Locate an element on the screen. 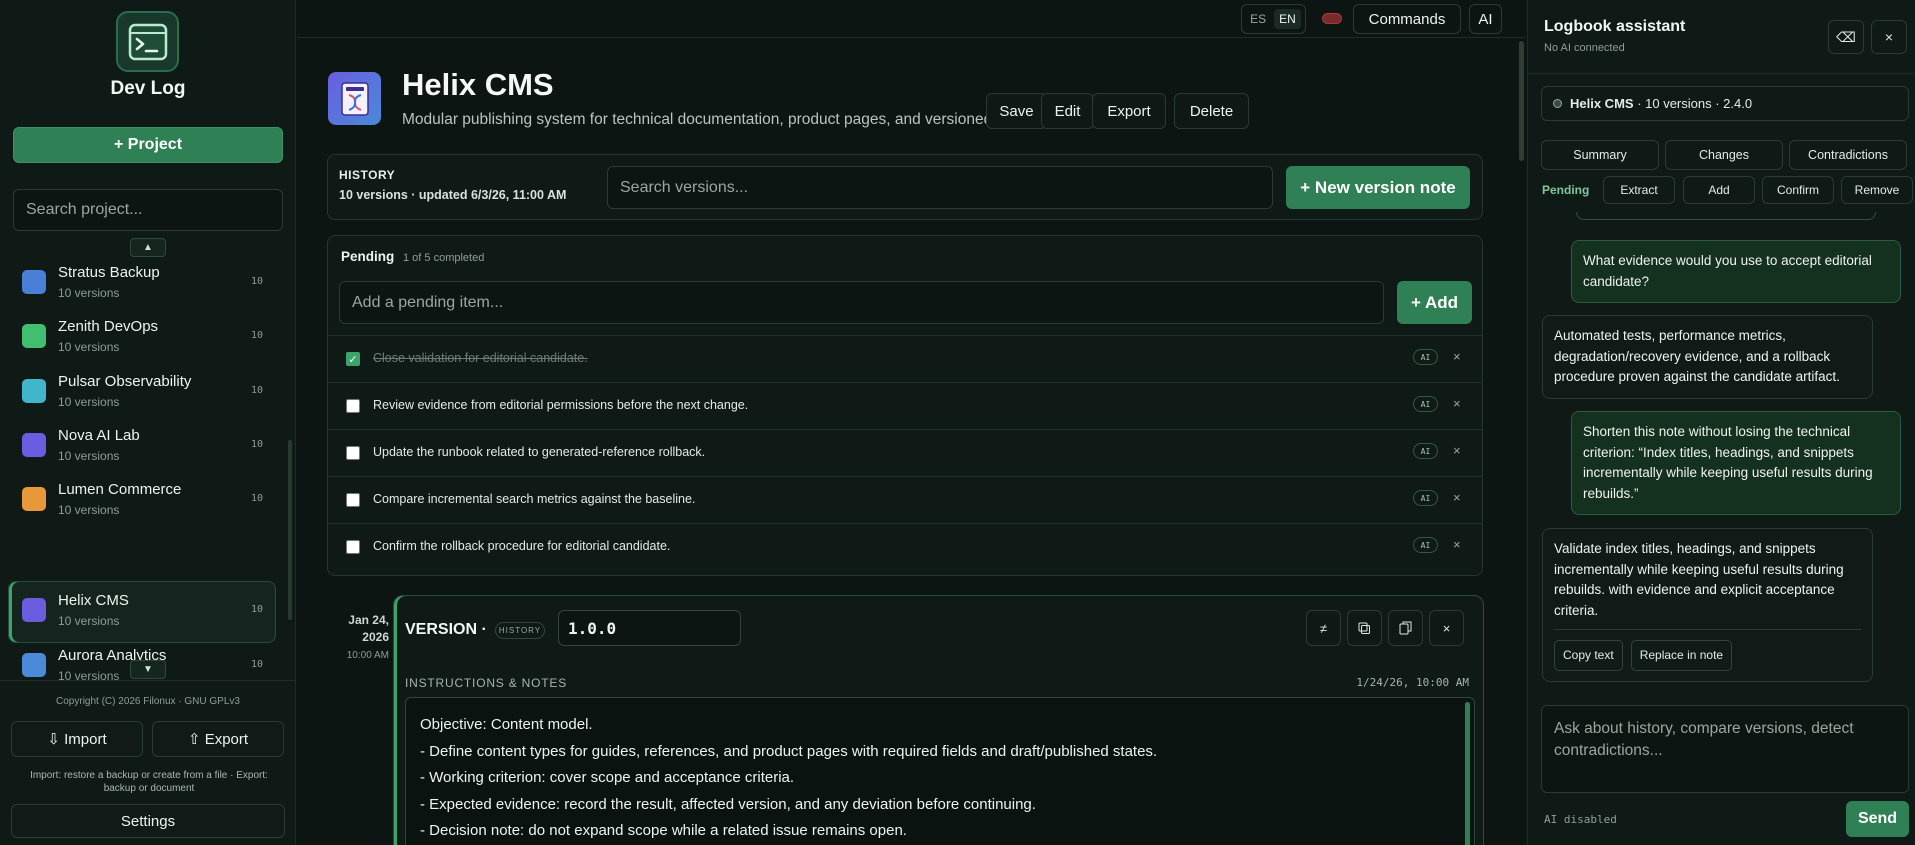  lang-en-option: EN is located at coordinates (1287, 19).